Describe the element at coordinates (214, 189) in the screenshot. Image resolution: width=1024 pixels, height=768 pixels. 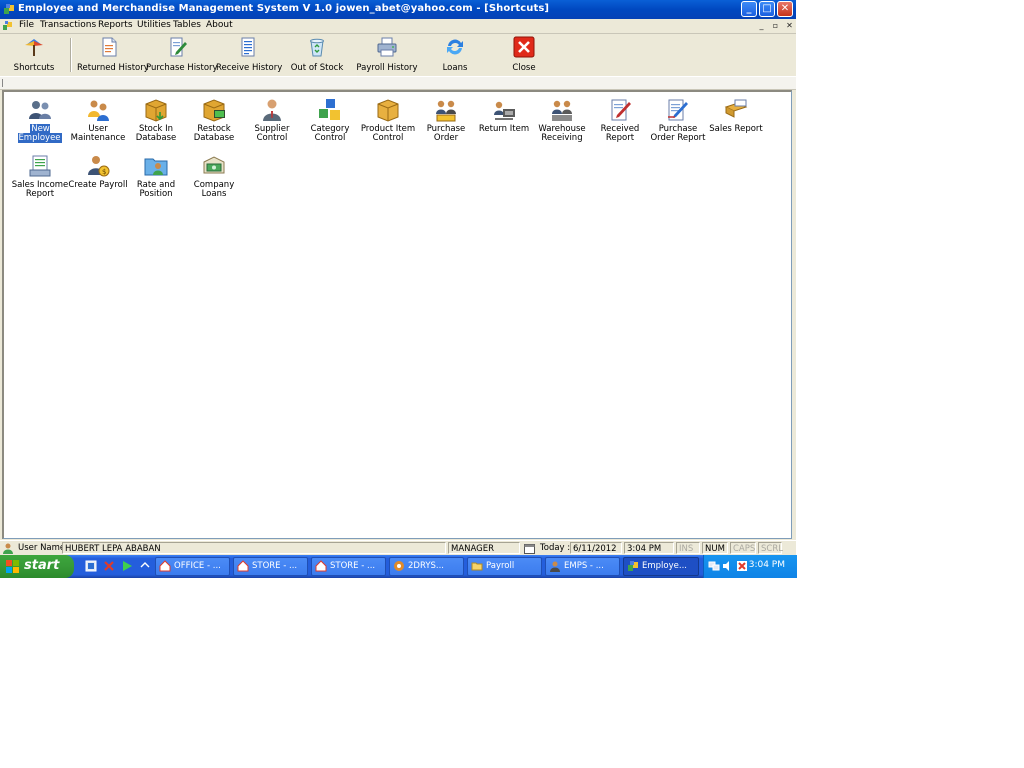
I see `shortcut-label: Company Loans` at that location.